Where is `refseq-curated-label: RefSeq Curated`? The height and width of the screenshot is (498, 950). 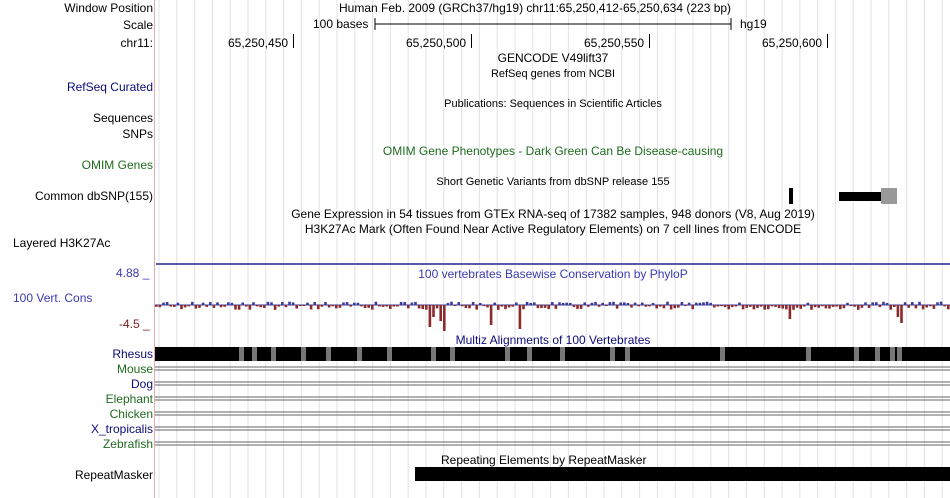 refseq-curated-label: RefSeq Curated is located at coordinates (110, 87).